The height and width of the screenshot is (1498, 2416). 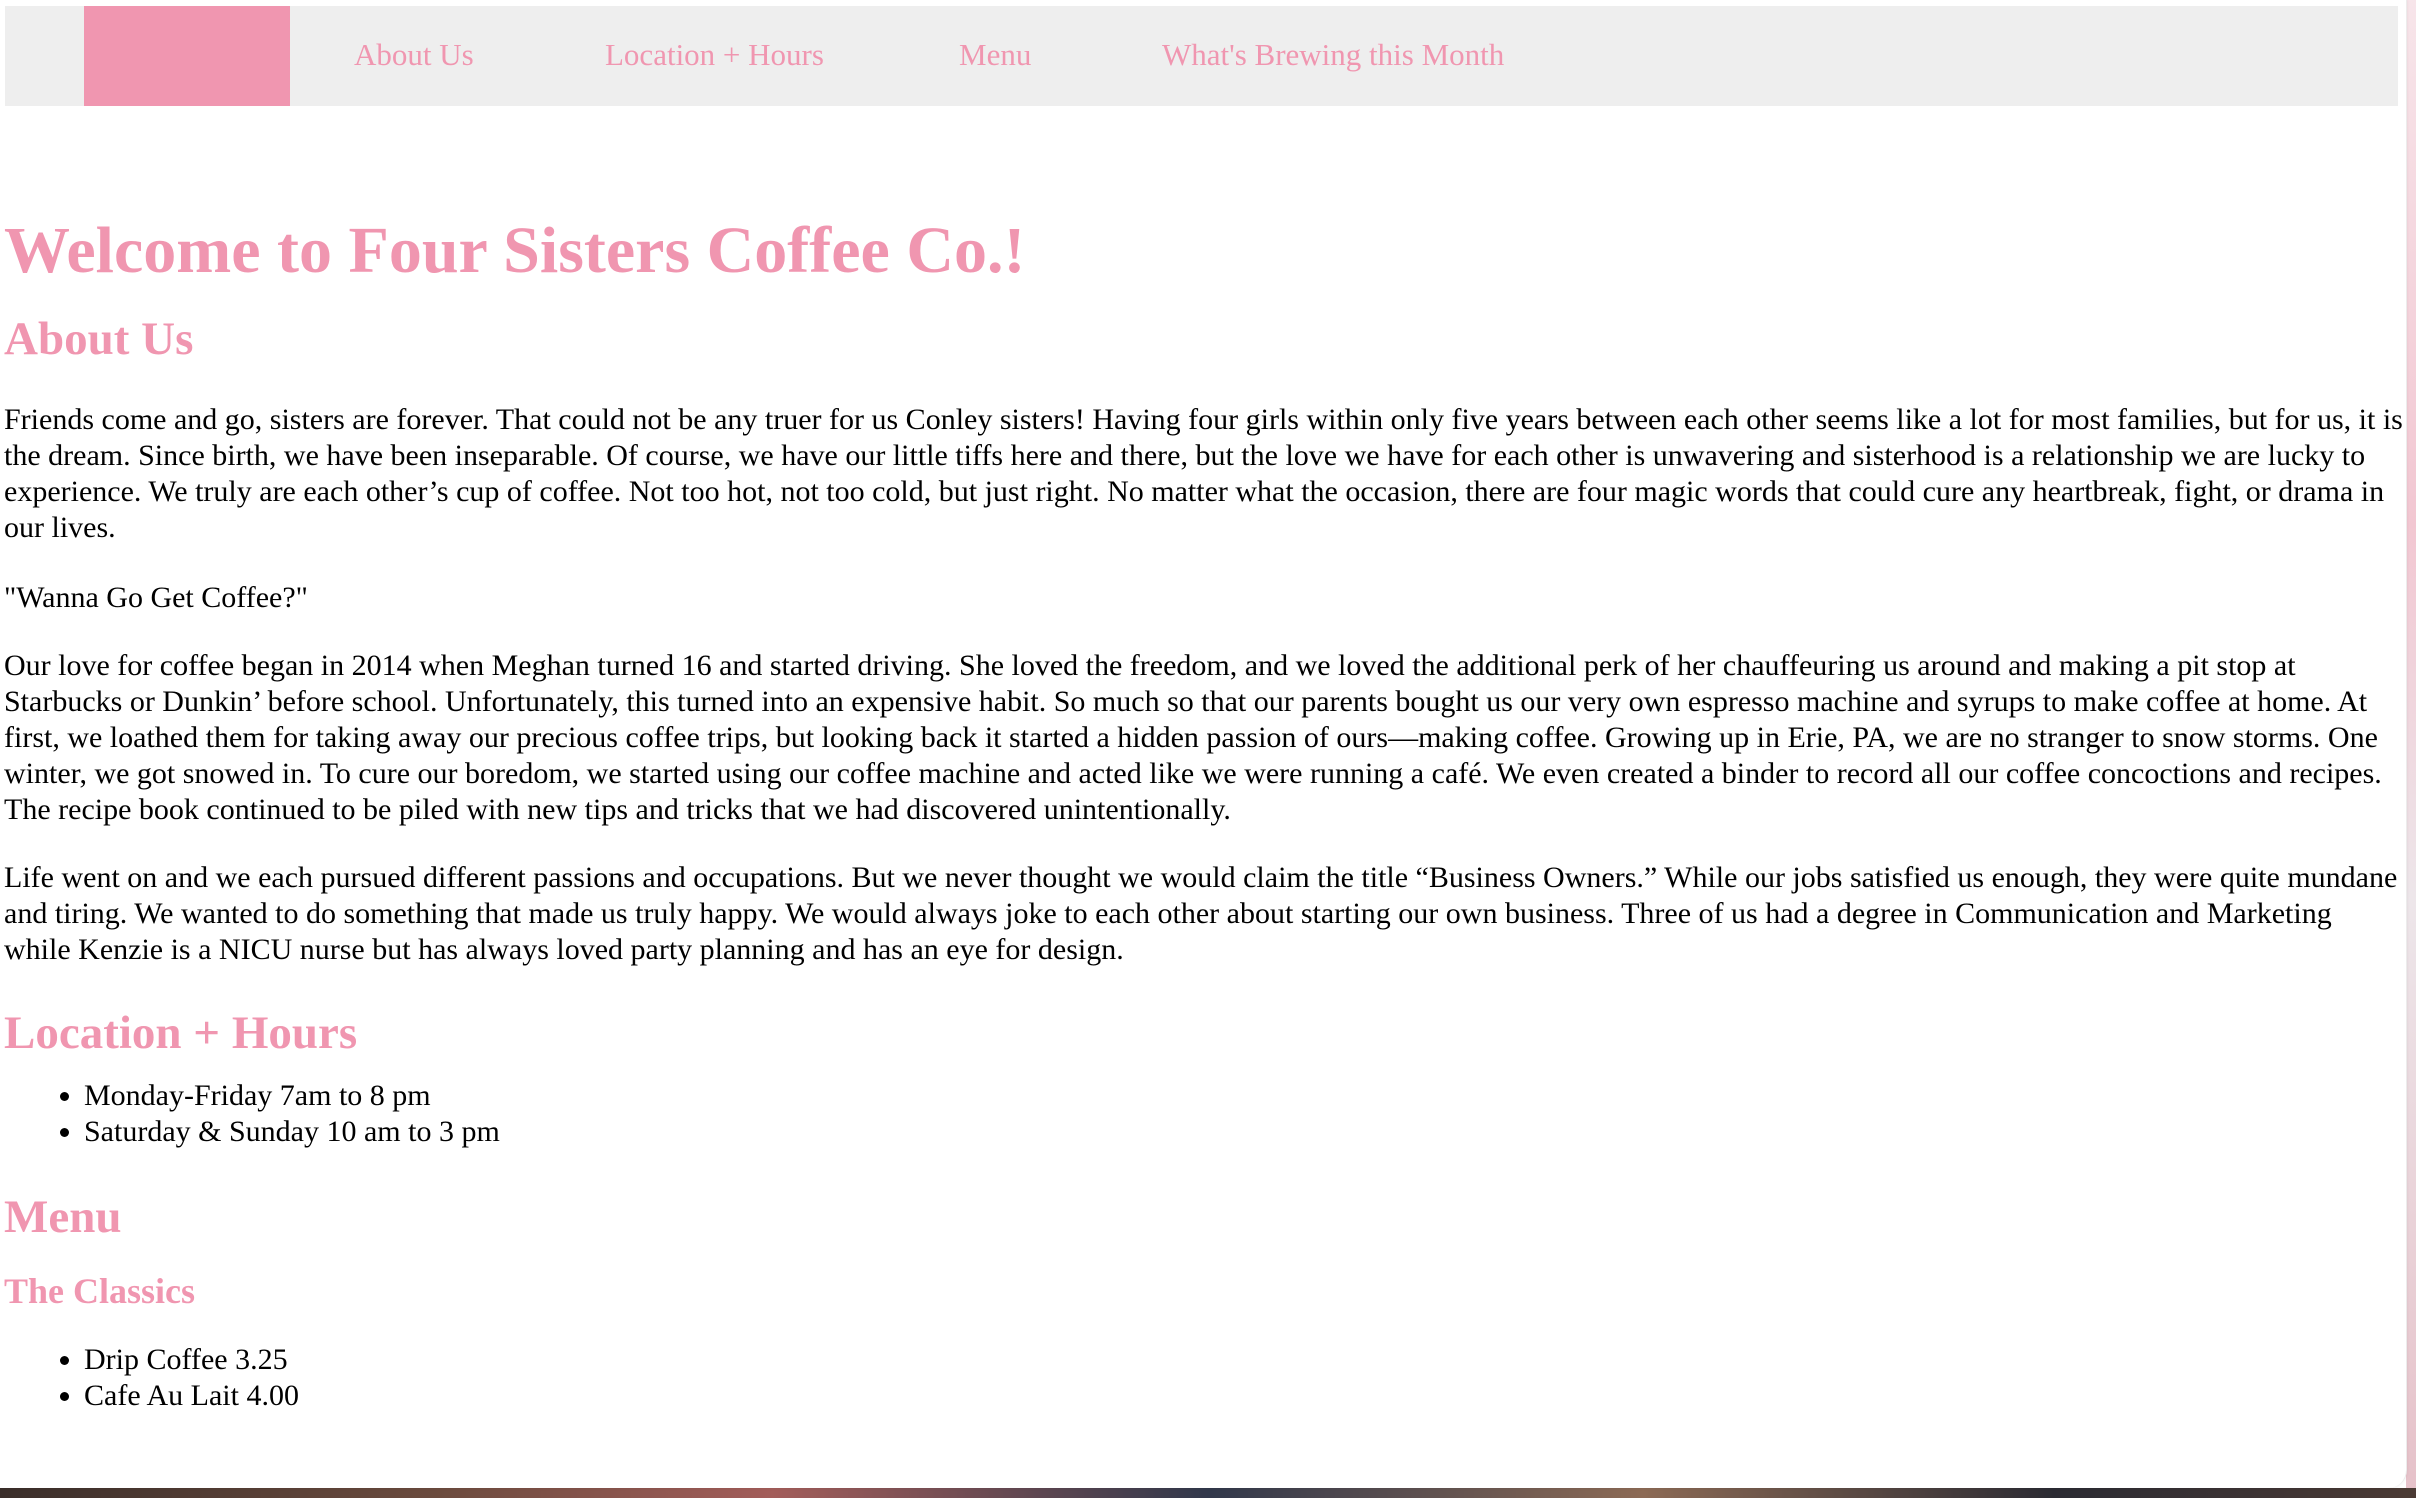 I want to click on hours-list-item: Saturday & Sunday 10 am to 3 pm, so click(x=1244, y=1132).